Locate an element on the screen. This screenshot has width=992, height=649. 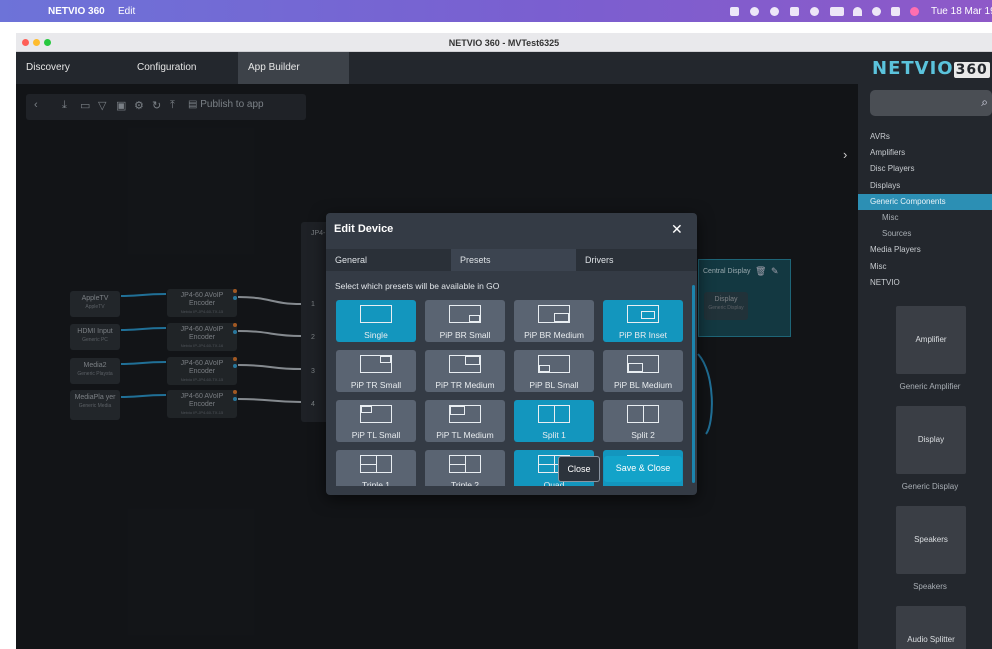
presets-scrollbar is located at coordinates (693, 384).